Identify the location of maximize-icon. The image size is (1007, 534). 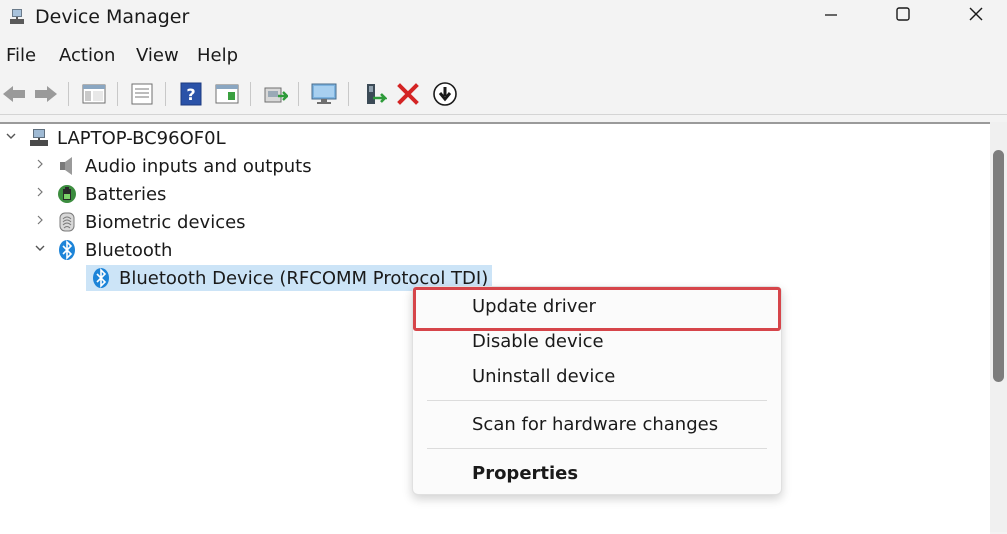
(903, 16).